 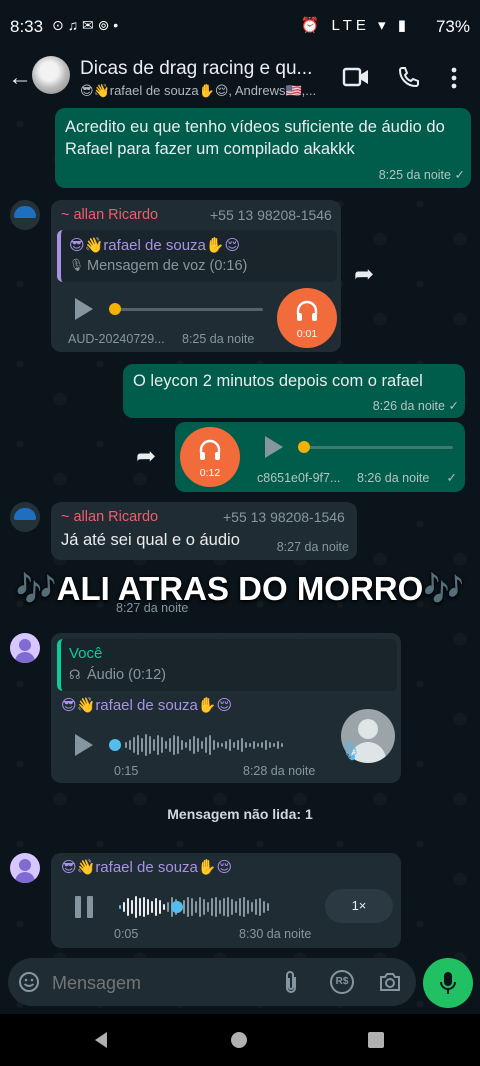 What do you see at coordinates (275, 934) in the screenshot?
I see `message-time: 8:30 da noite` at bounding box center [275, 934].